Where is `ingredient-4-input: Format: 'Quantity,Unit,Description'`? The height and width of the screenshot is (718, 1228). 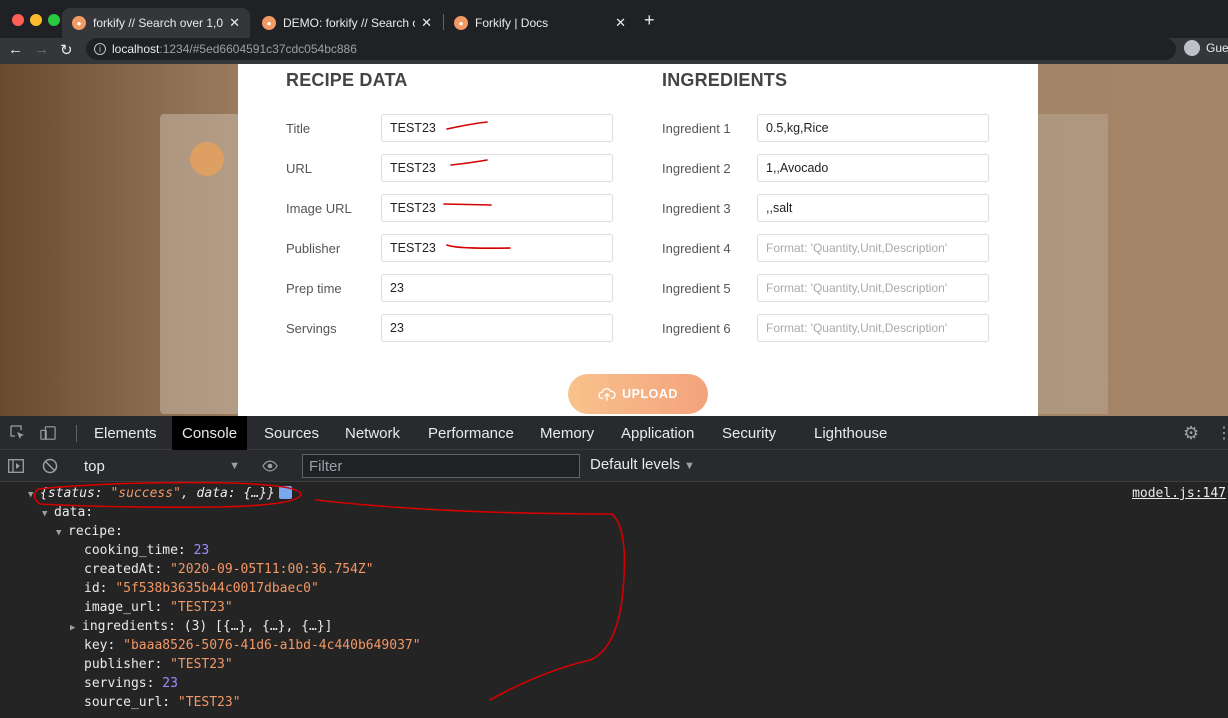 ingredient-4-input: Format: 'Quantity,Unit,Description' is located at coordinates (873, 248).